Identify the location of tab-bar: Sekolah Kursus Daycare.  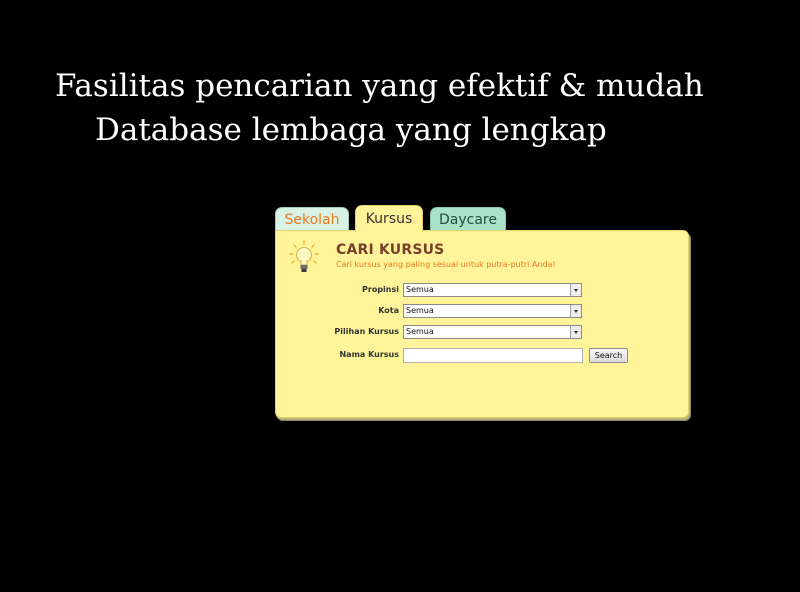
(482, 218).